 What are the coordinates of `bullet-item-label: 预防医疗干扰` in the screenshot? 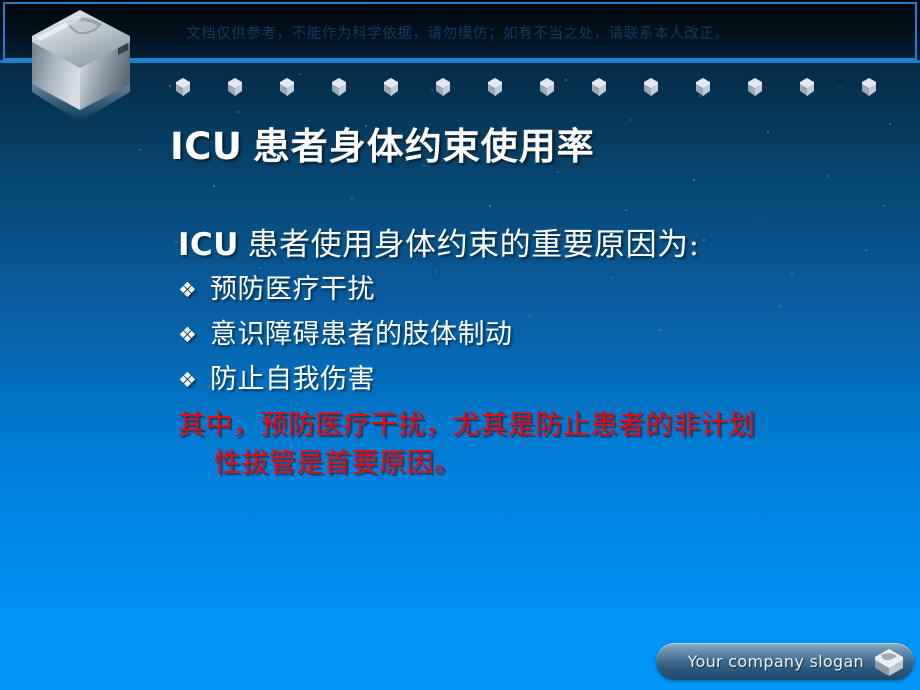 It's located at (292, 289).